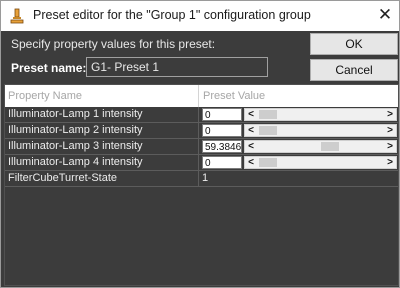  Describe the element at coordinates (299, 96) in the screenshot. I see `column-header-preset-value: Preset Value` at that location.